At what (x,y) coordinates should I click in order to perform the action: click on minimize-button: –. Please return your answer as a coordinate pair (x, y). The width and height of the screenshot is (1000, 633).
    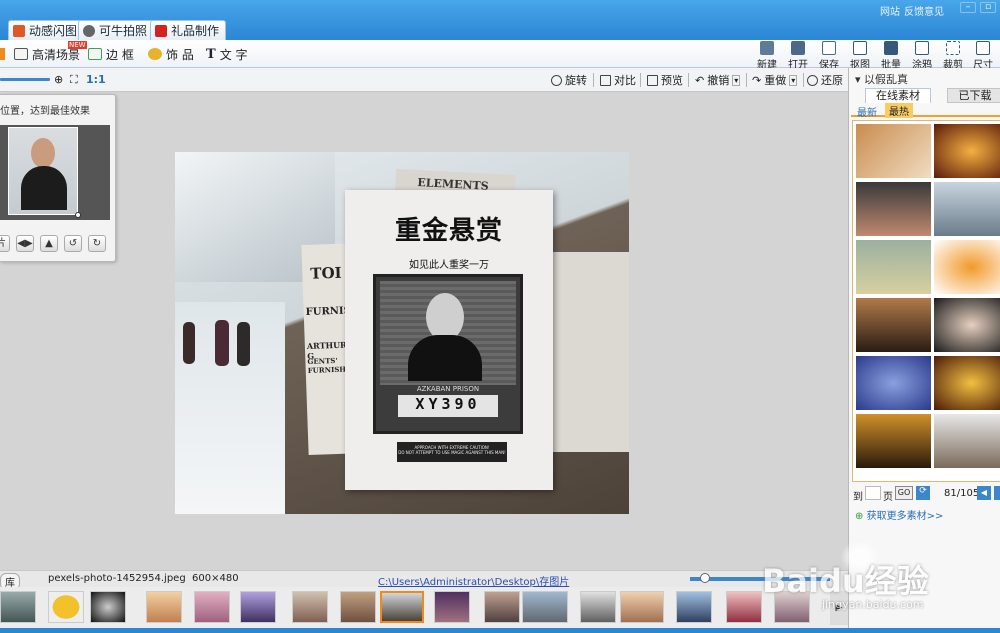
    Looking at the image, I should click on (968, 7).